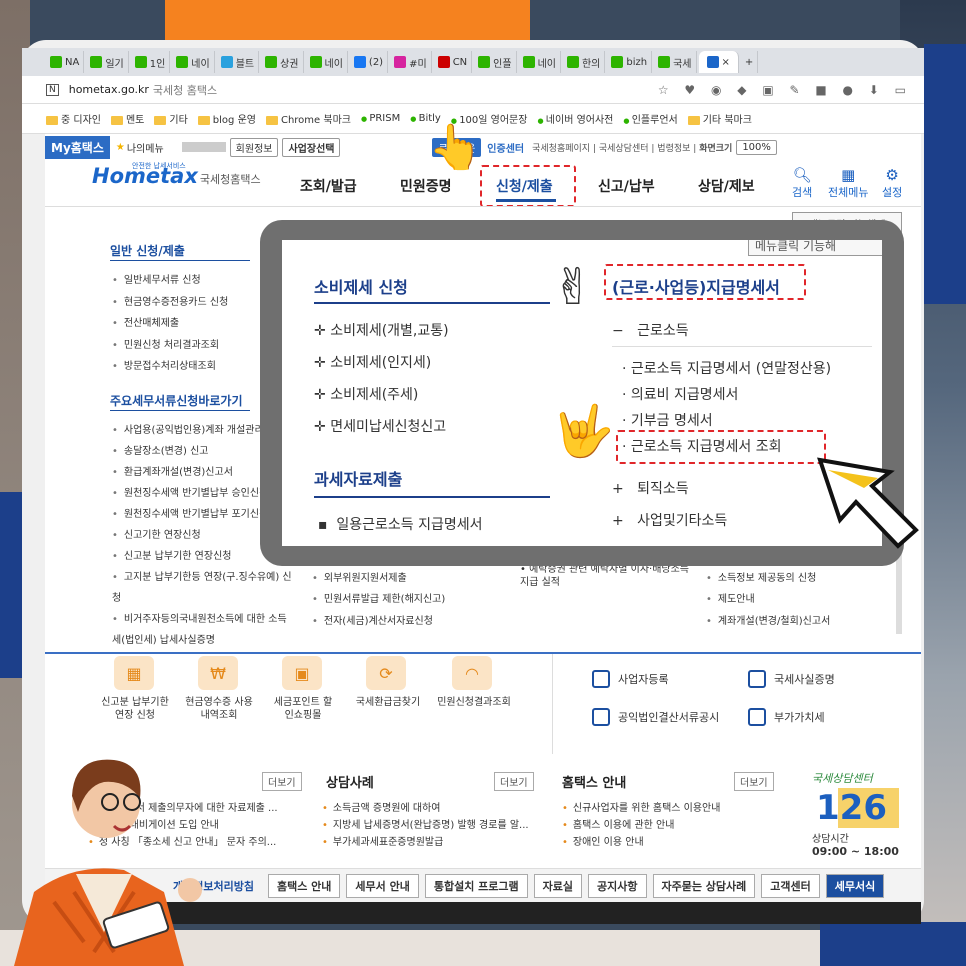 This screenshot has height=966, width=966. I want to click on payment-statement-item: · 기부금 명세서, so click(667, 420).